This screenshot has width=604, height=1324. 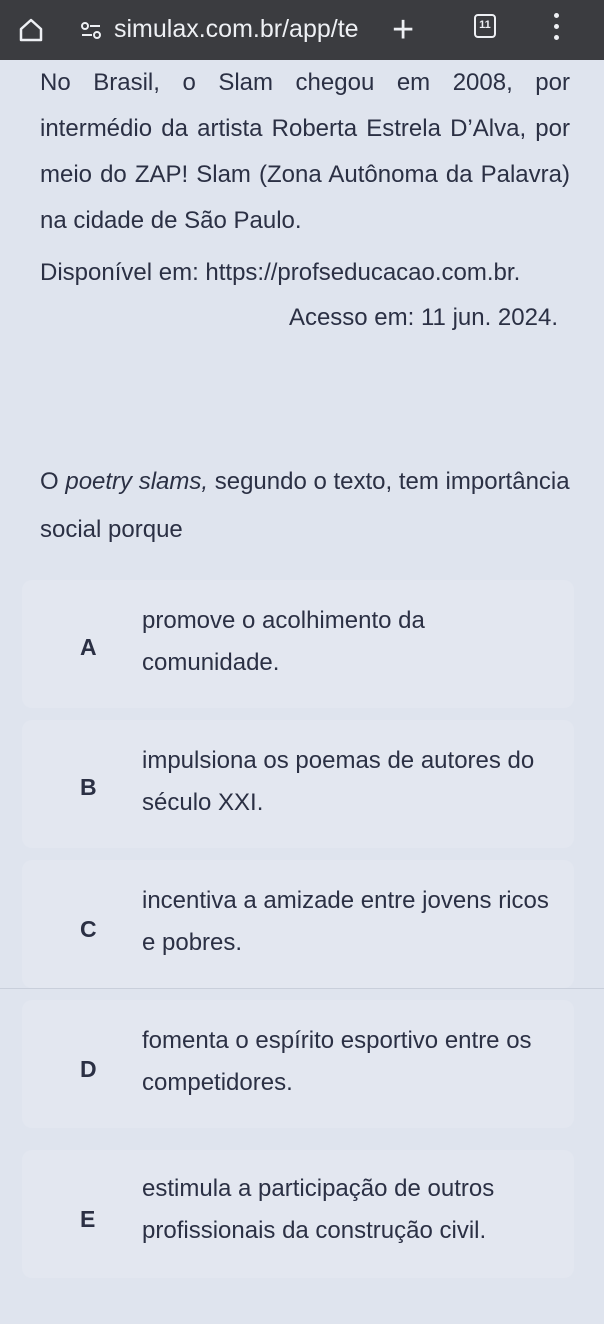 What do you see at coordinates (31, 30) in the screenshot?
I see `home-icon` at bounding box center [31, 30].